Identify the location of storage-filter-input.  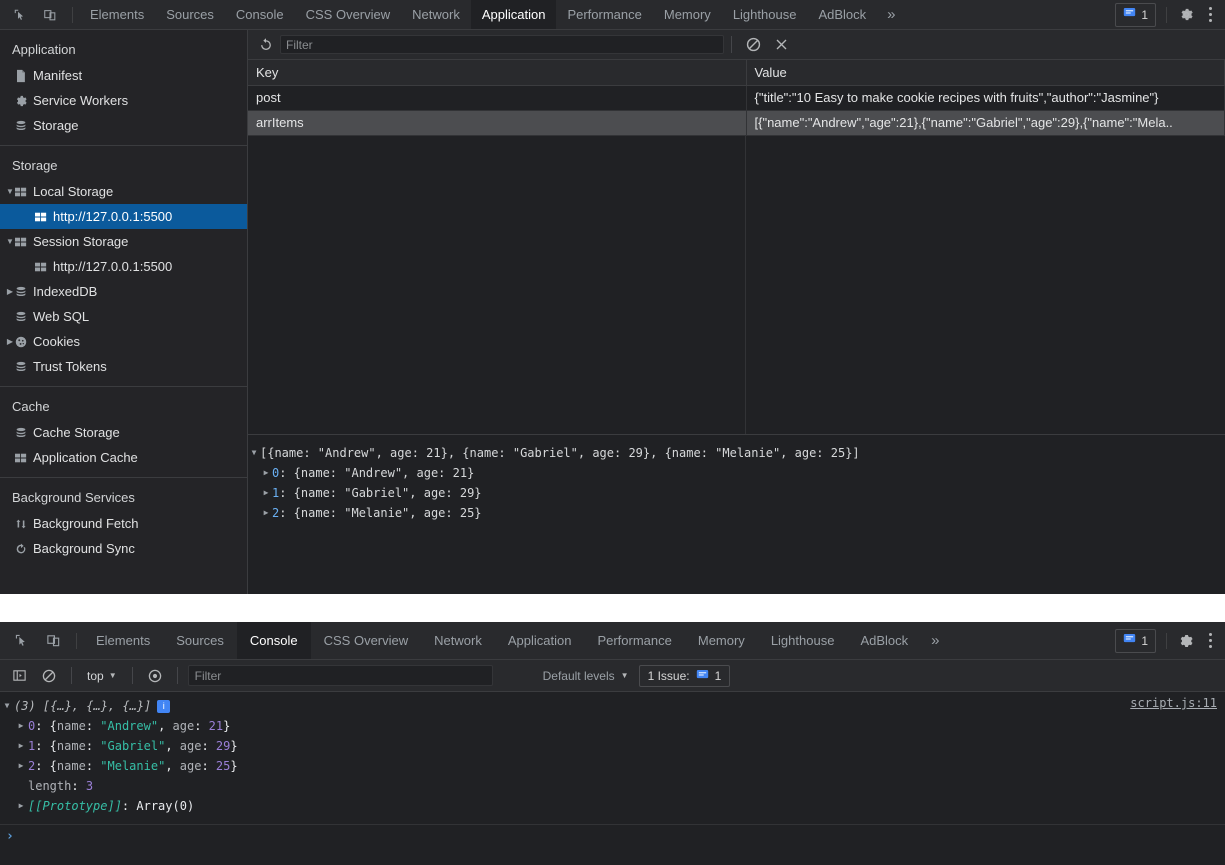
(502, 44).